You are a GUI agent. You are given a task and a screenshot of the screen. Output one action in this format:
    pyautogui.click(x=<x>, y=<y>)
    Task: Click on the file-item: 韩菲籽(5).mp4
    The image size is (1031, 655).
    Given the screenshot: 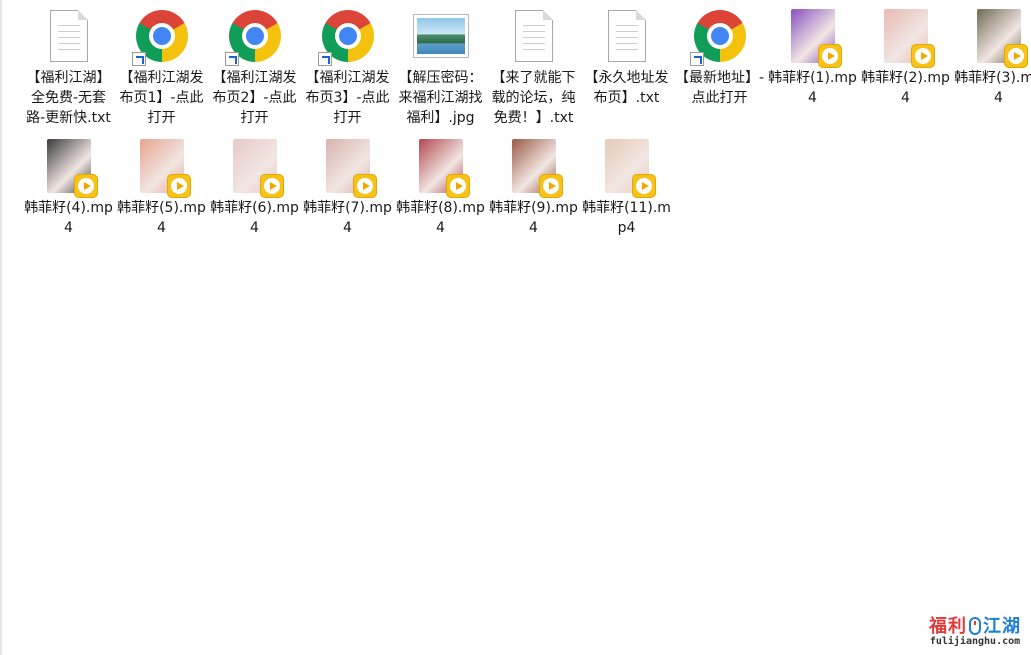 What is the action you would take?
    pyautogui.click(x=161, y=186)
    